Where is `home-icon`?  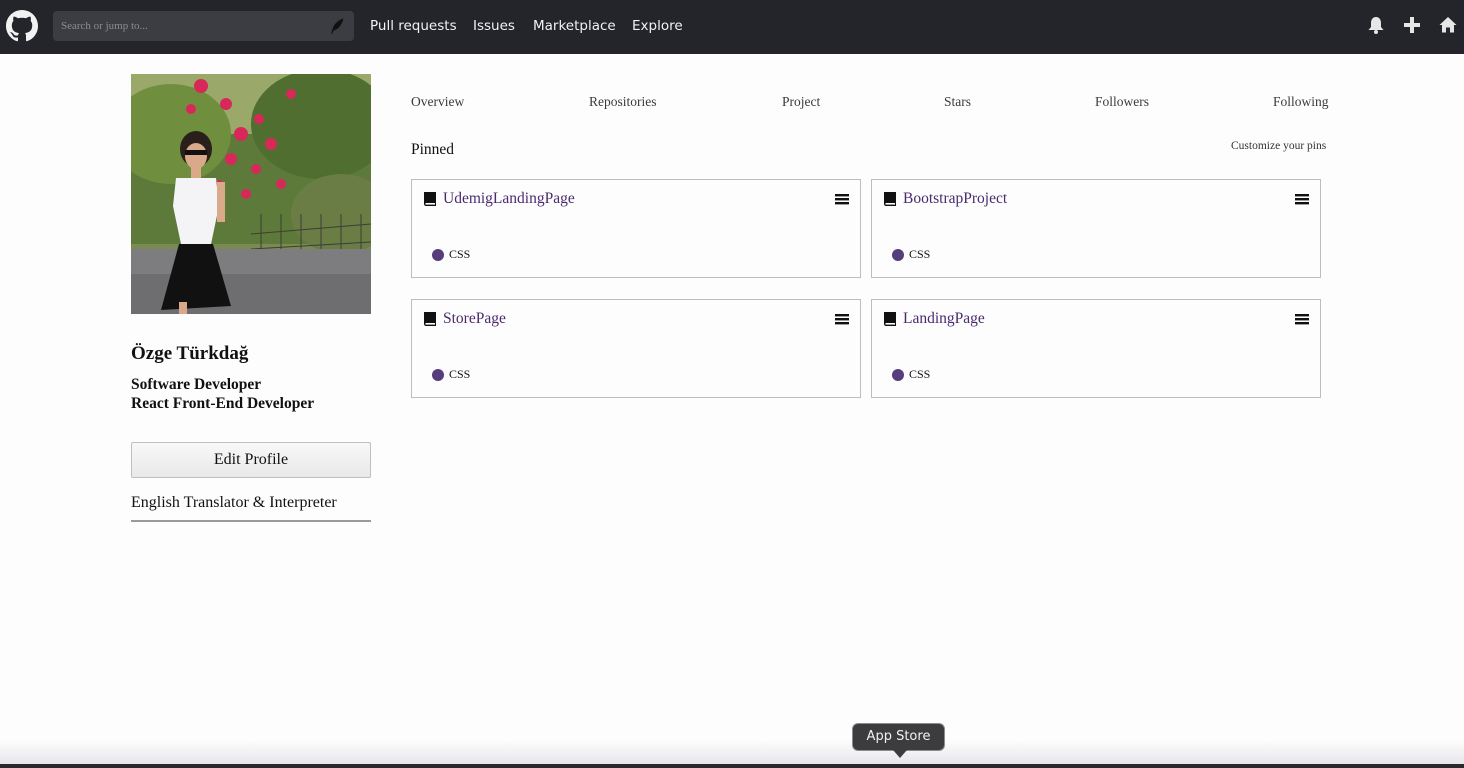
home-icon is located at coordinates (1448, 25).